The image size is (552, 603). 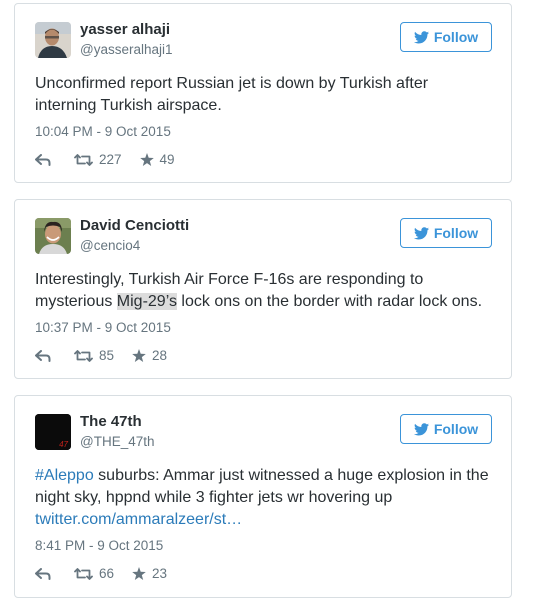 I want to click on like-count: 49, so click(x=167, y=159).